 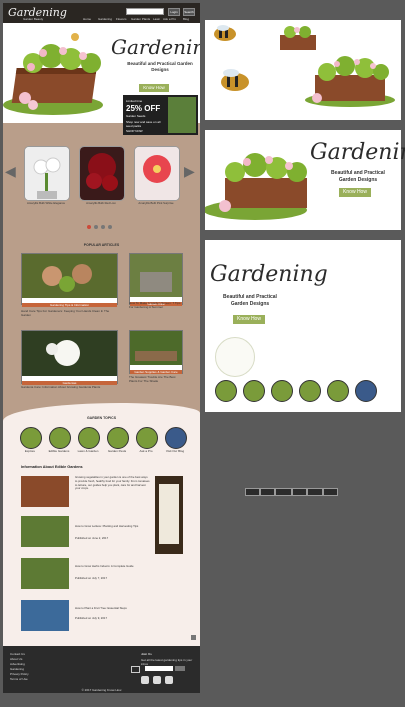 I want to click on footer-link: Advertising, so click(x=17, y=664).